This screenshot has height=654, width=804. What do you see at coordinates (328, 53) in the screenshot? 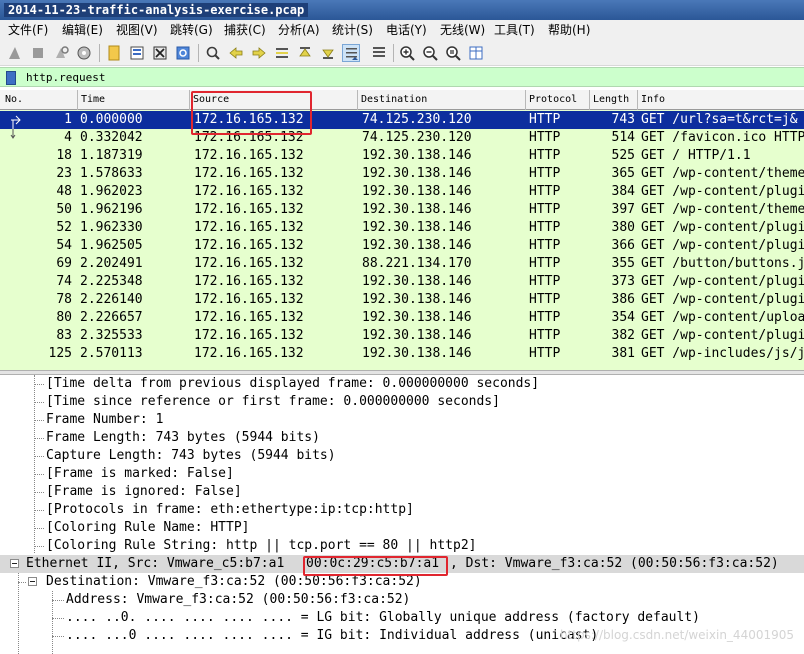
I see `last-packet-icon` at bounding box center [328, 53].